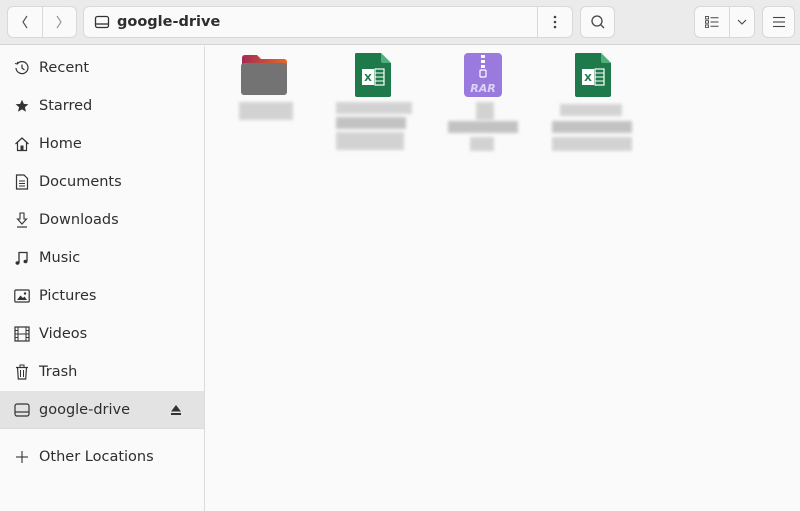 This screenshot has width=800, height=511. What do you see at coordinates (22, 106) in the screenshot?
I see `star-icon` at bounding box center [22, 106].